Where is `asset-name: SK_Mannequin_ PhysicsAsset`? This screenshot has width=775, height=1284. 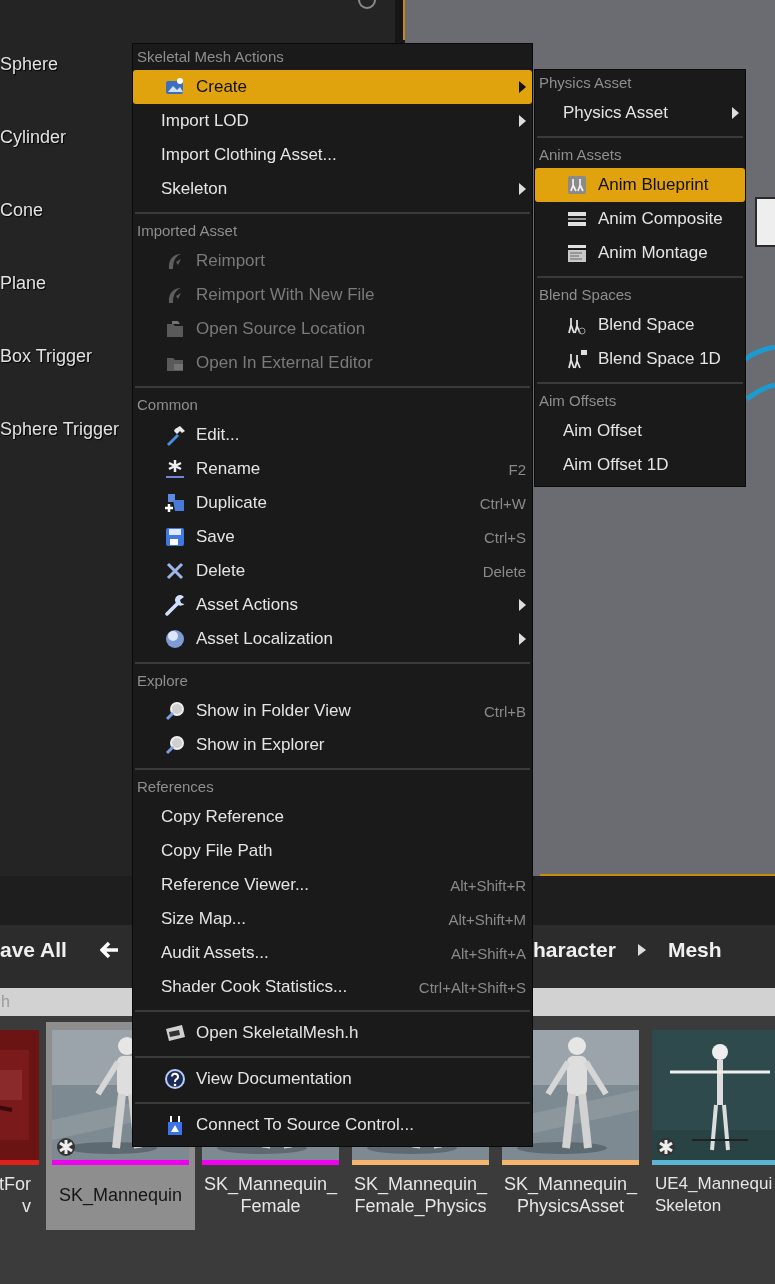 asset-name: SK_Mannequin_ PhysicsAsset is located at coordinates (570, 1195).